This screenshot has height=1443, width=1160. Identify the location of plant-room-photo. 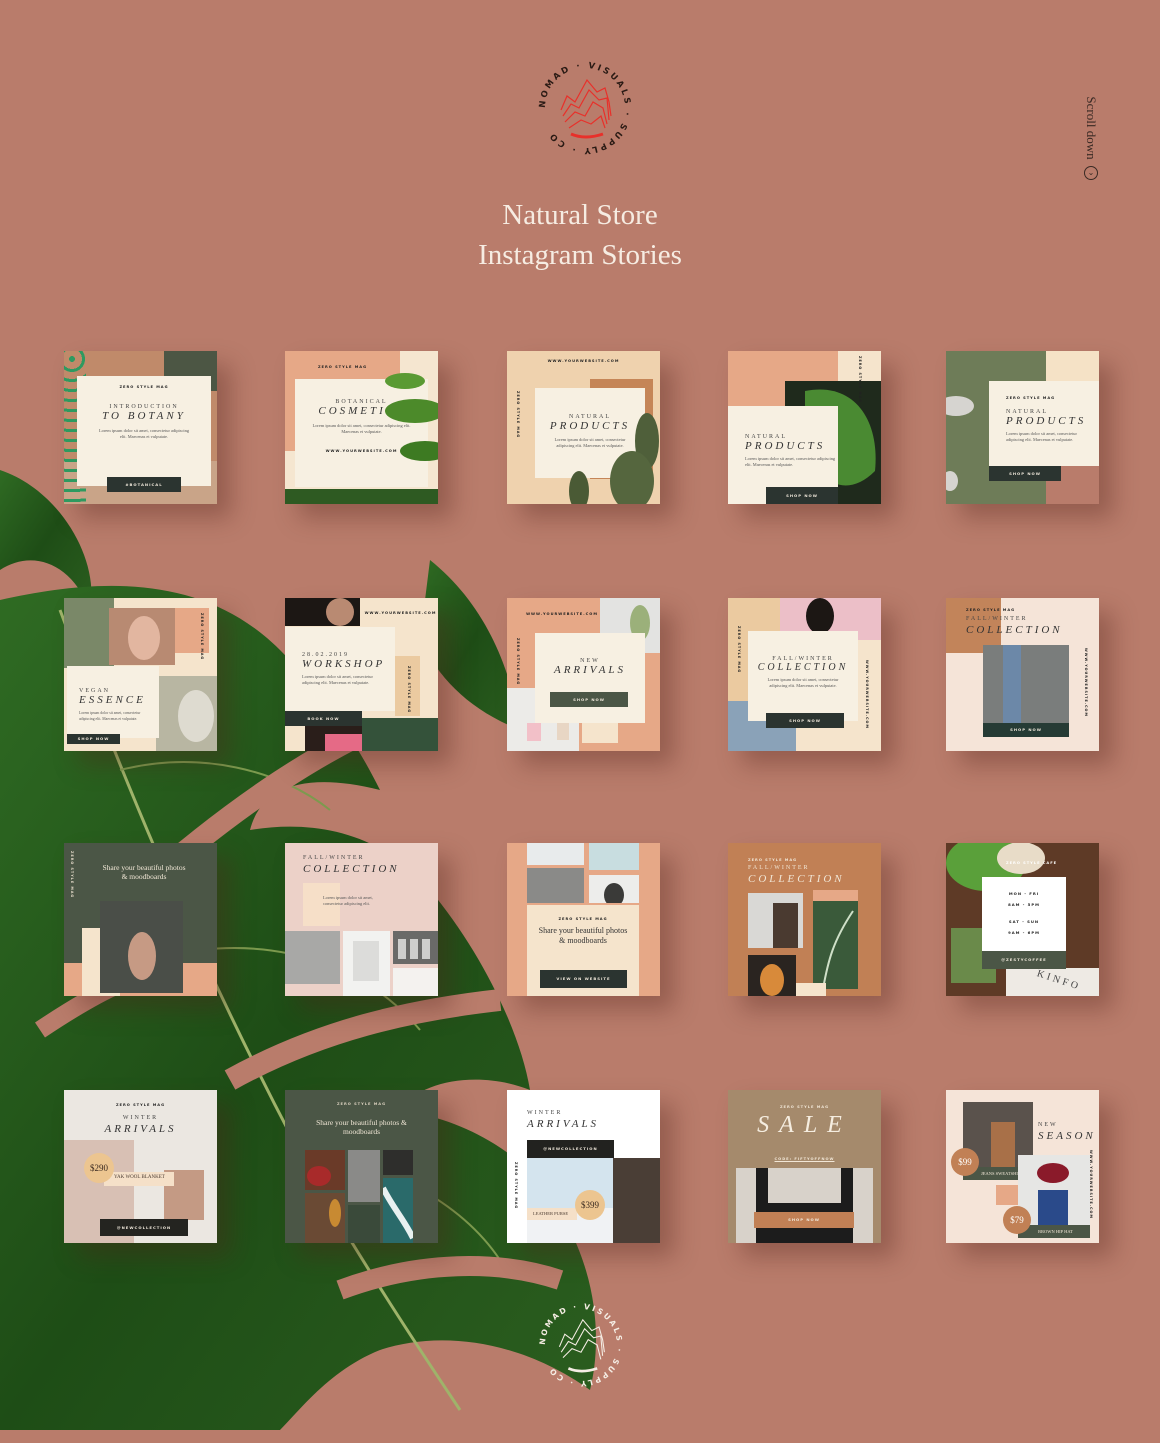
(555, 885).